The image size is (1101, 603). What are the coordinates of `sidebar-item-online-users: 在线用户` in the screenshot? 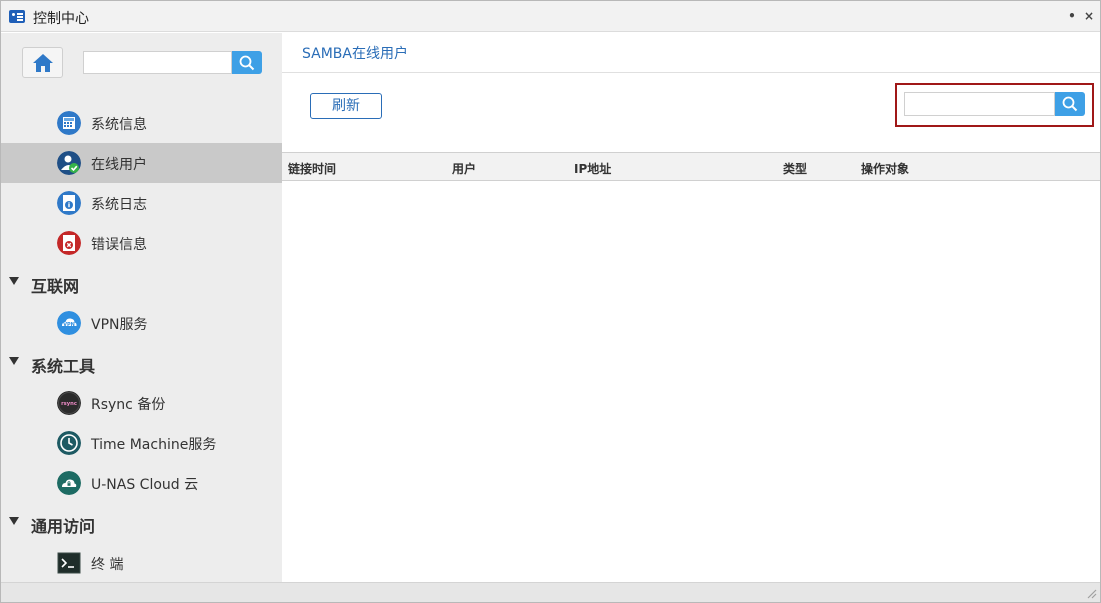 It's located at (141, 163).